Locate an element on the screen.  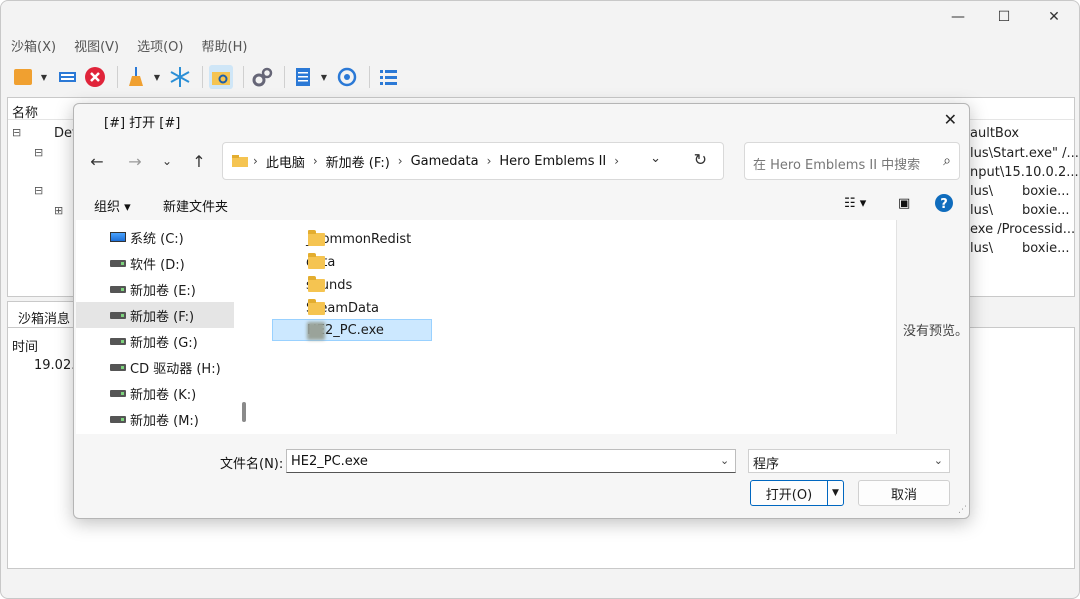
forward-arrow-icon: → is located at coordinates (135, 161).